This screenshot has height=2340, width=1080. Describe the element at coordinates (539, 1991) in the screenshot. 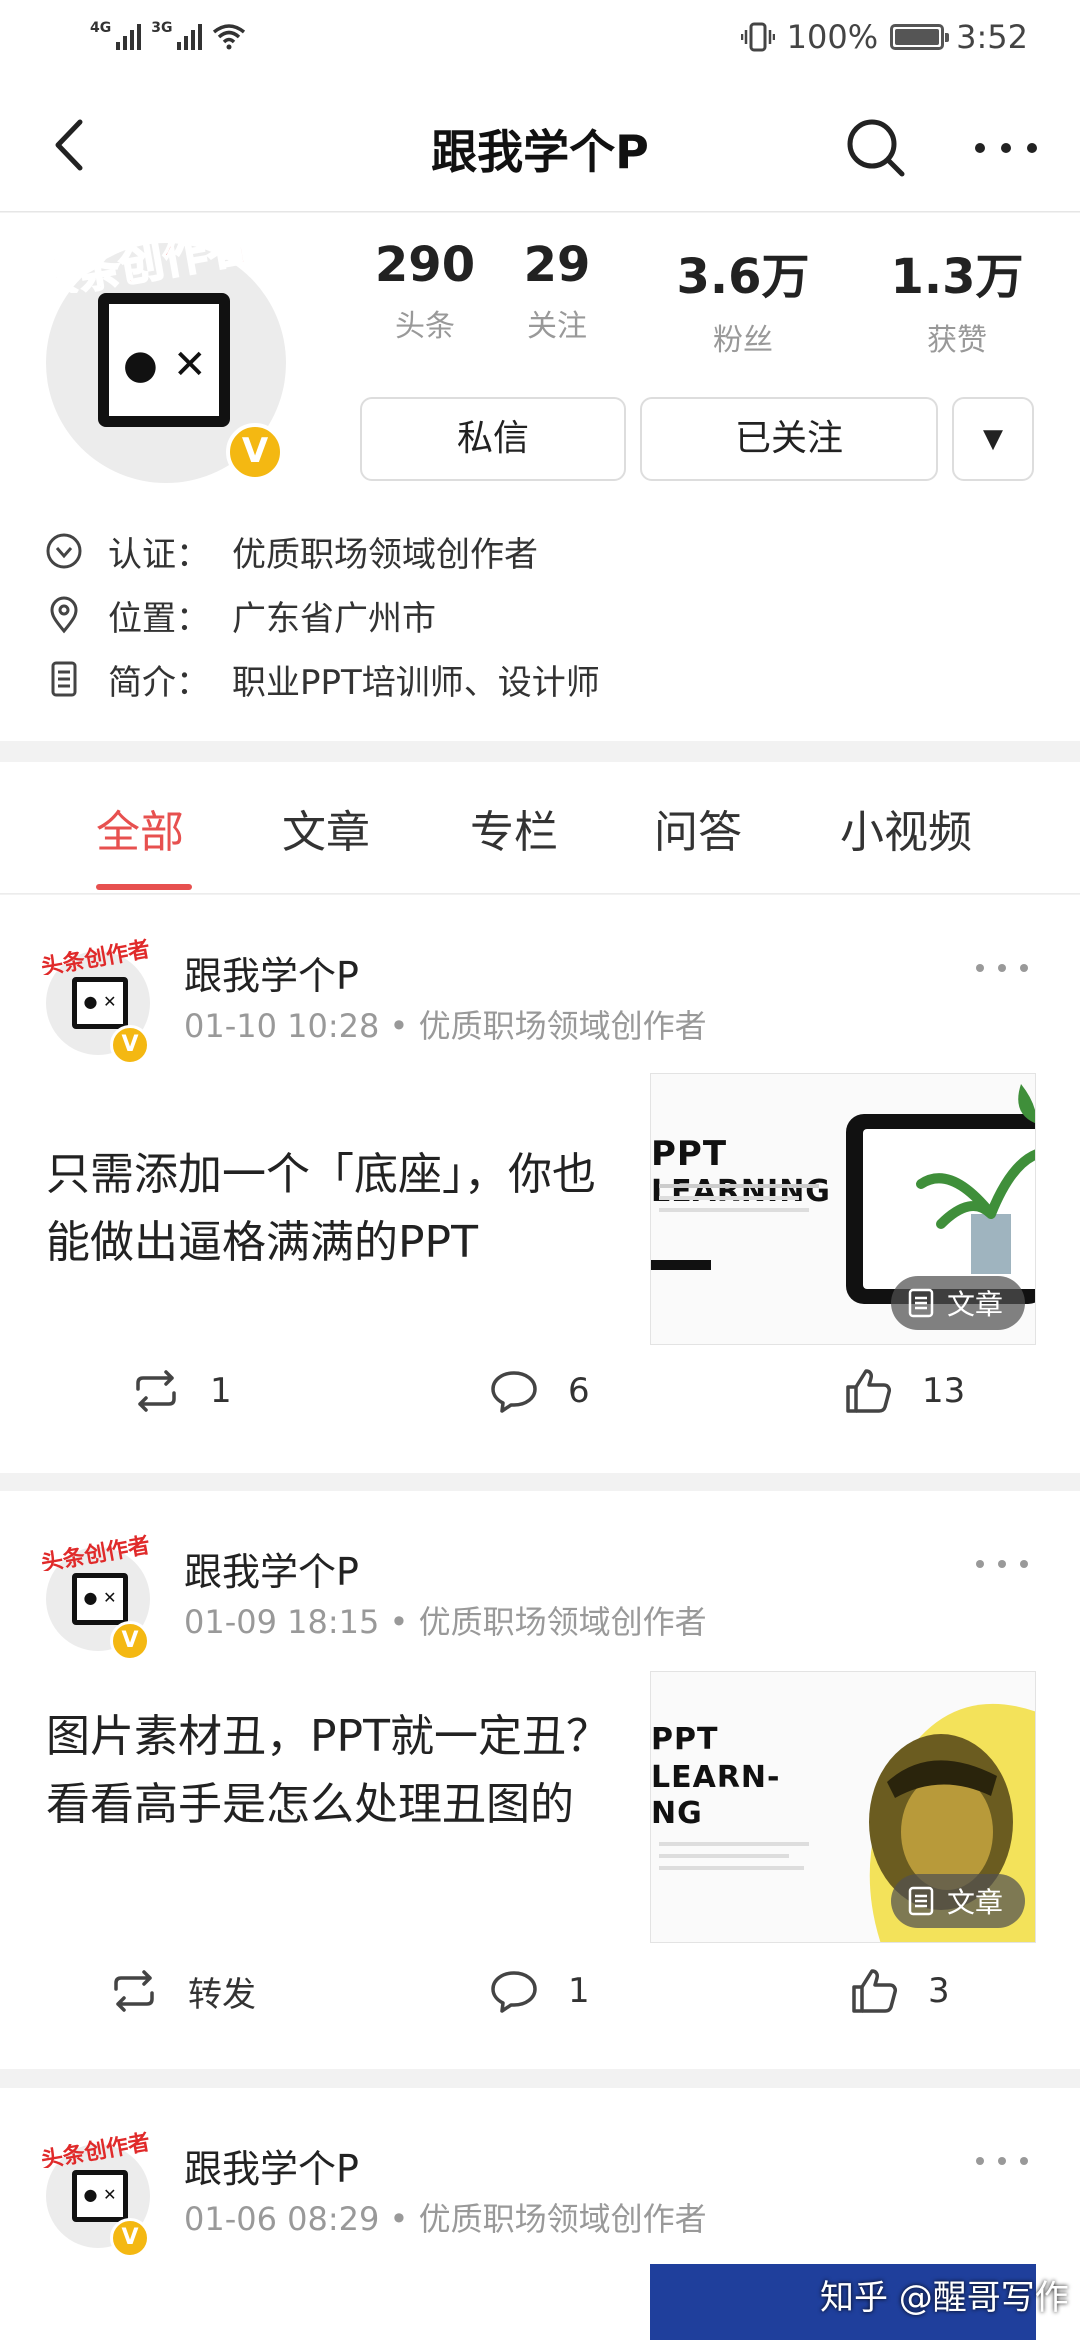

I see `comment-button: 1` at that location.